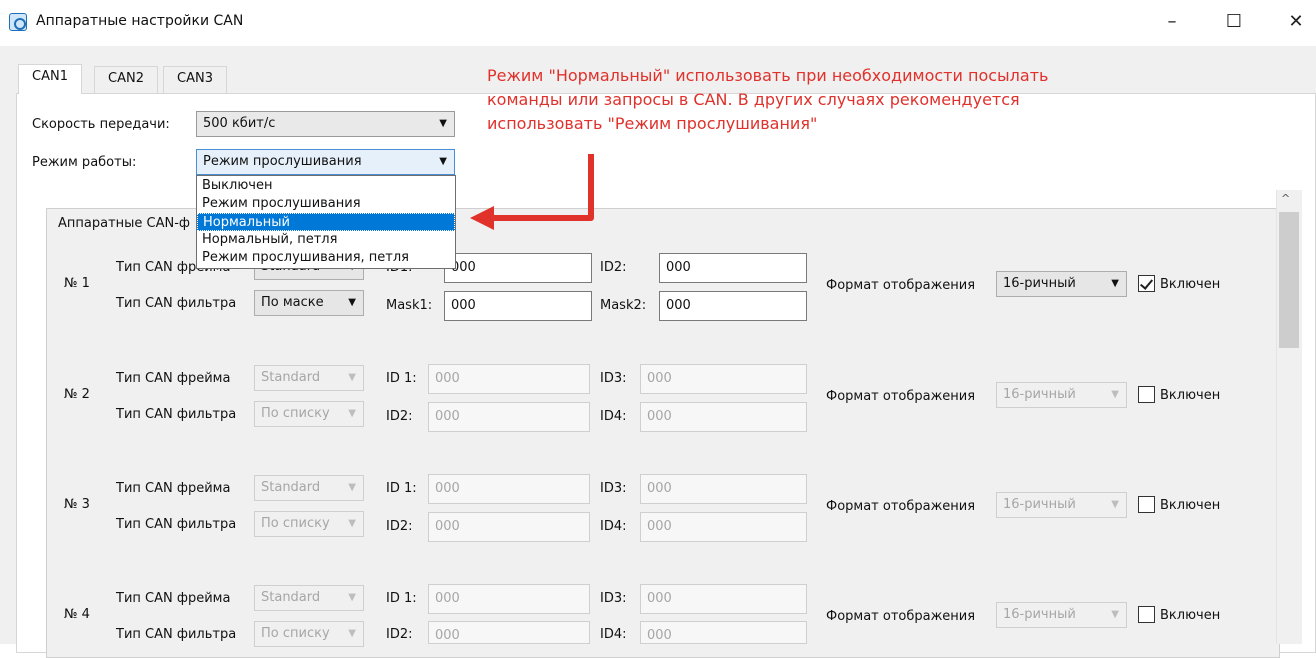 The image size is (1316, 658). What do you see at coordinates (18, 22) in the screenshot?
I see `app-icon` at bounding box center [18, 22].